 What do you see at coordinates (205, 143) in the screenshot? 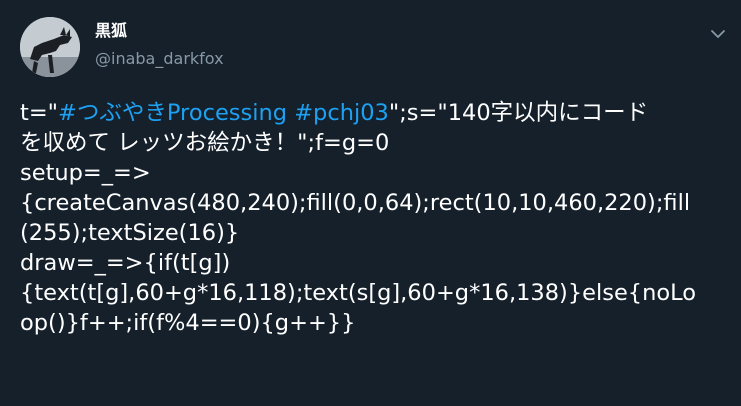
I see `tweet-text-segment: を収めて レッツお絵かき！";f=g=0` at bounding box center [205, 143].